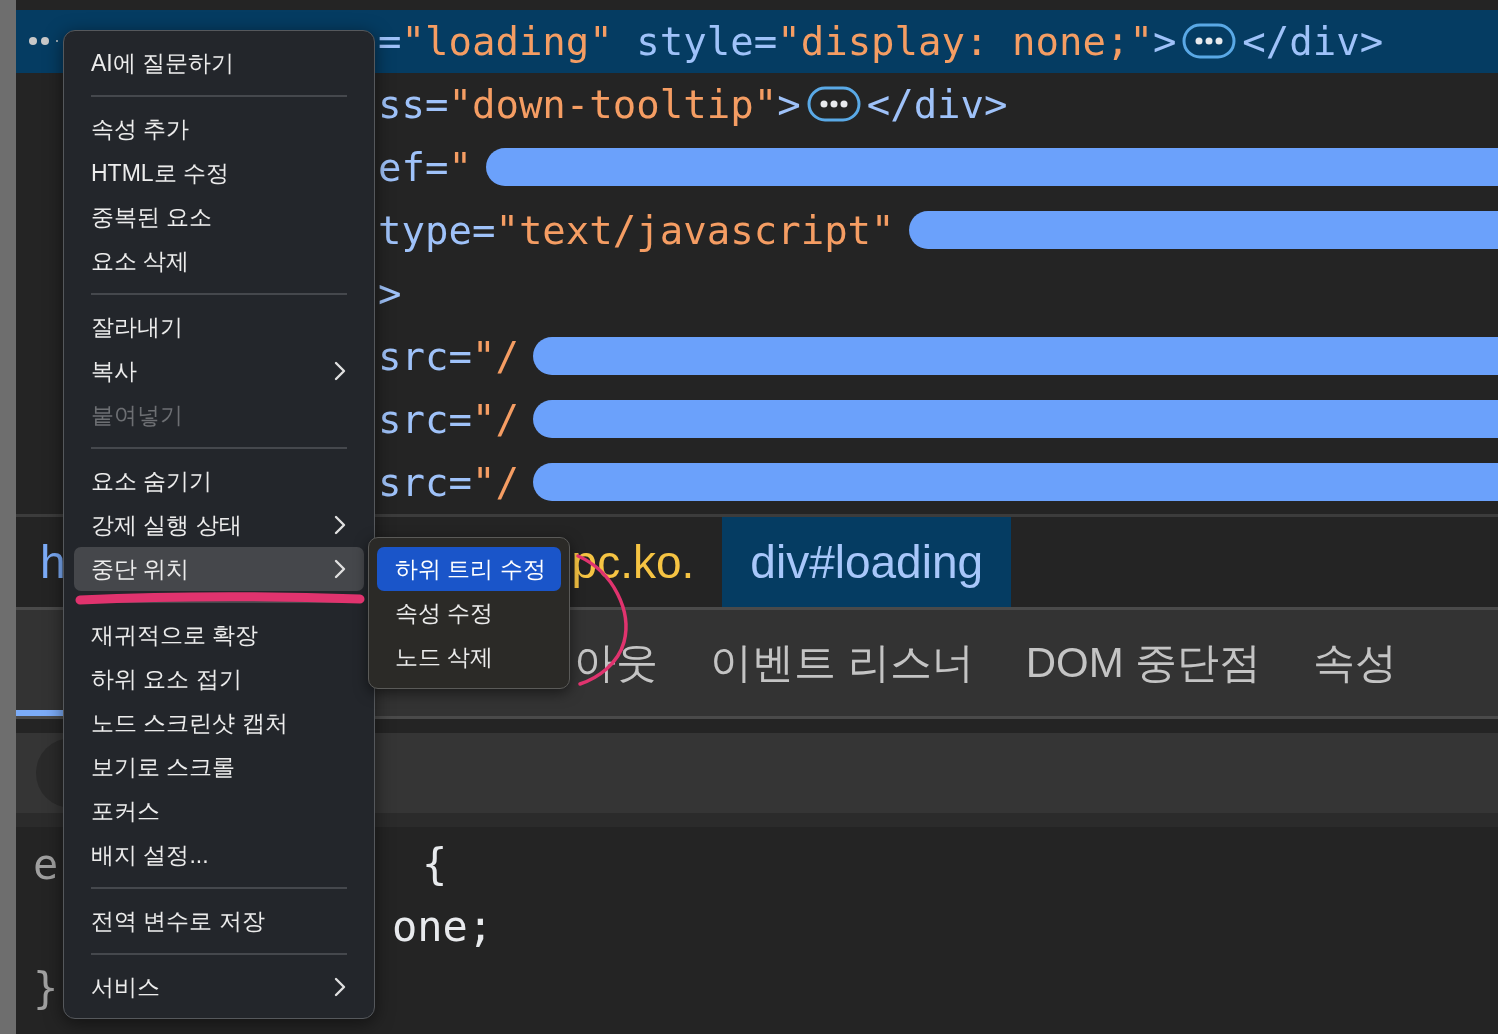  Describe the element at coordinates (46, 864) in the screenshot. I see `code-text: e` at that location.